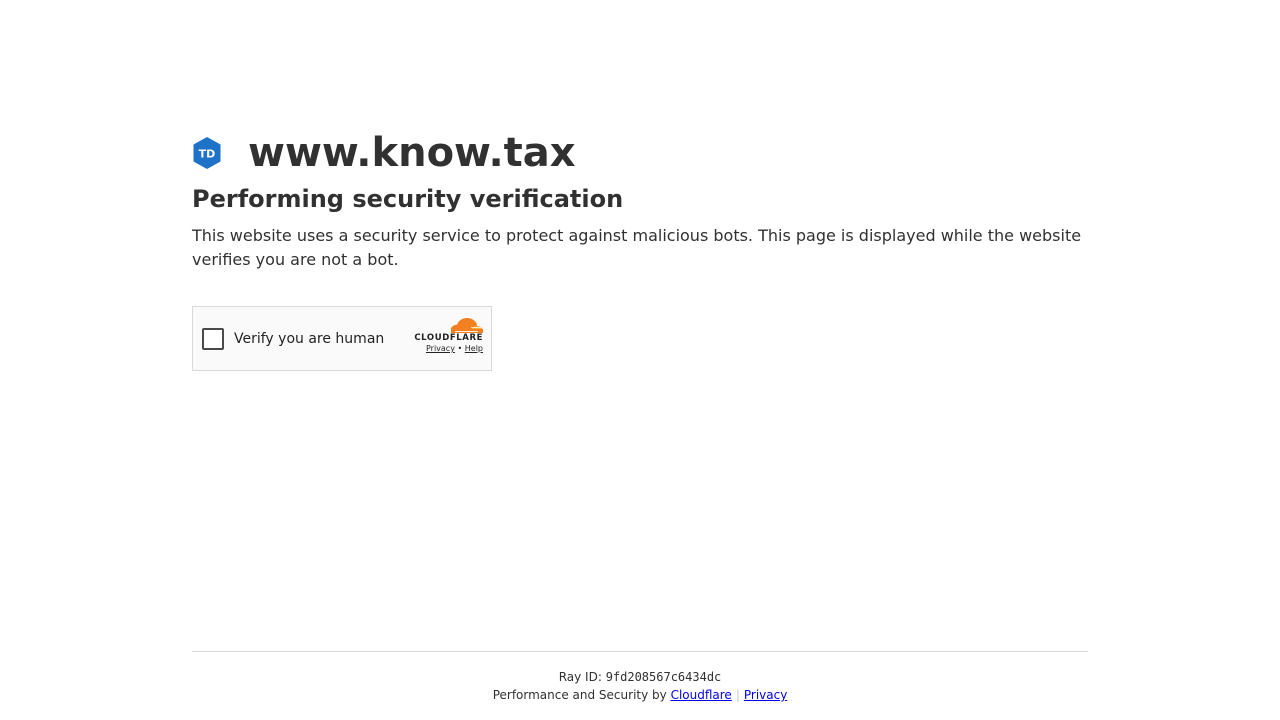  What do you see at coordinates (467, 325) in the screenshot?
I see `cloudflare-cloud-icon` at bounding box center [467, 325].